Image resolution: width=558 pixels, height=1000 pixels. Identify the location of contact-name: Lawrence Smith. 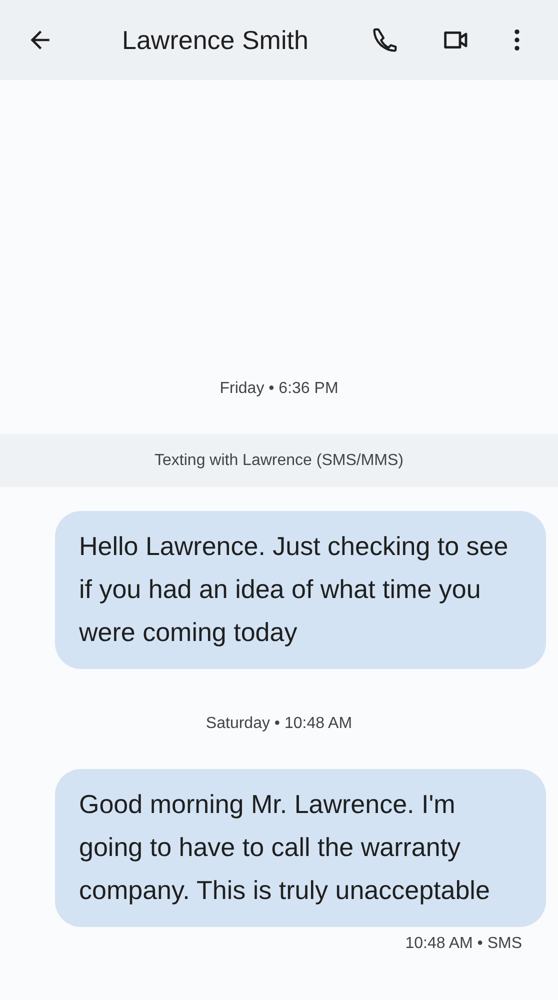
(216, 40).